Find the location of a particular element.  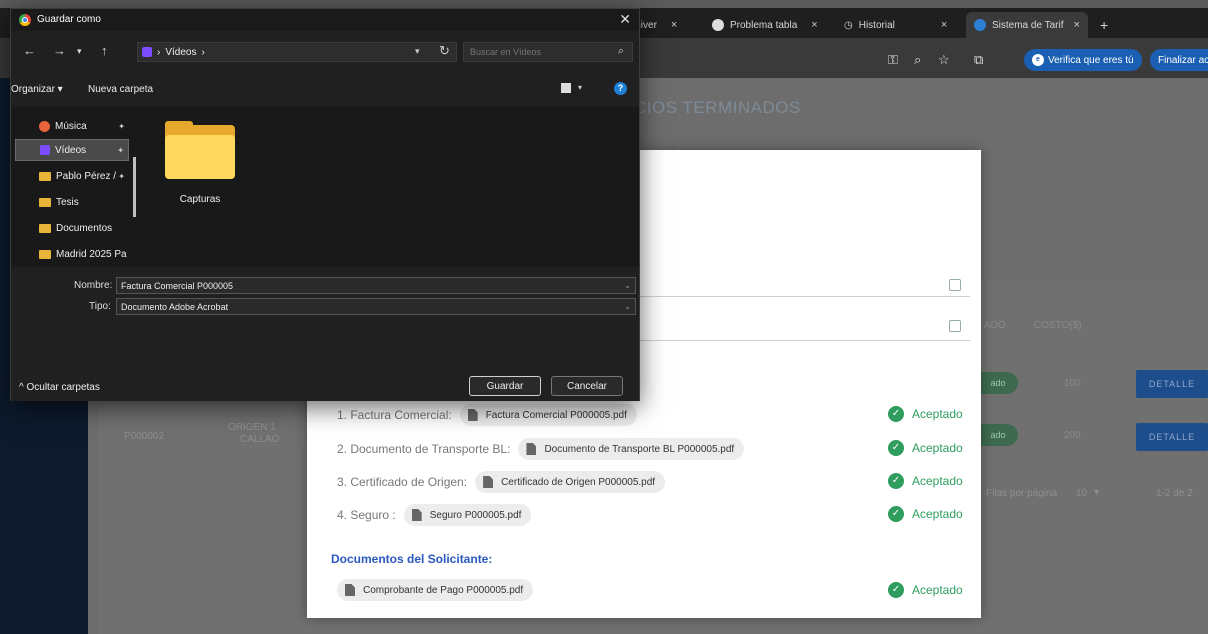

forward-arrow-icon: → is located at coordinates (59, 50).